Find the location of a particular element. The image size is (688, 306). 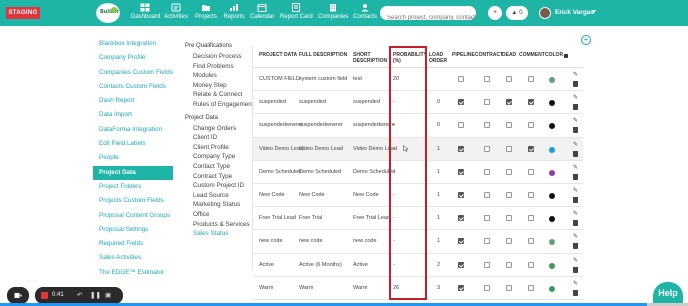

sidebar-item: Sales Activities is located at coordinates (133, 258).